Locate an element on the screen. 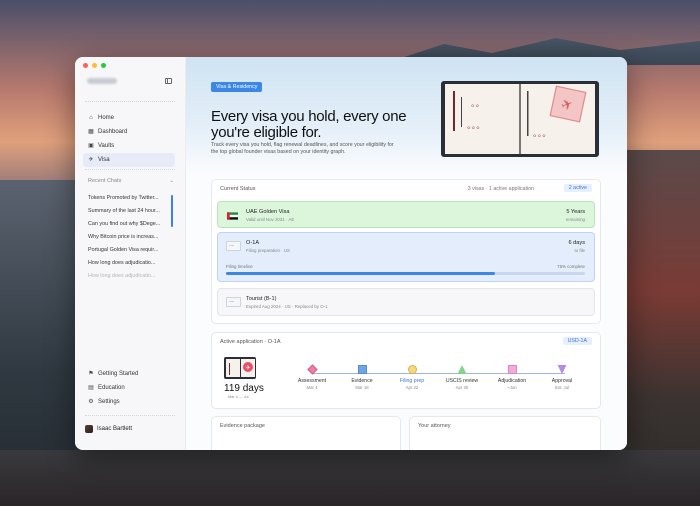 The image size is (700, 506). nav-item-dashboard: ▦ Dashboard is located at coordinates (129, 132).